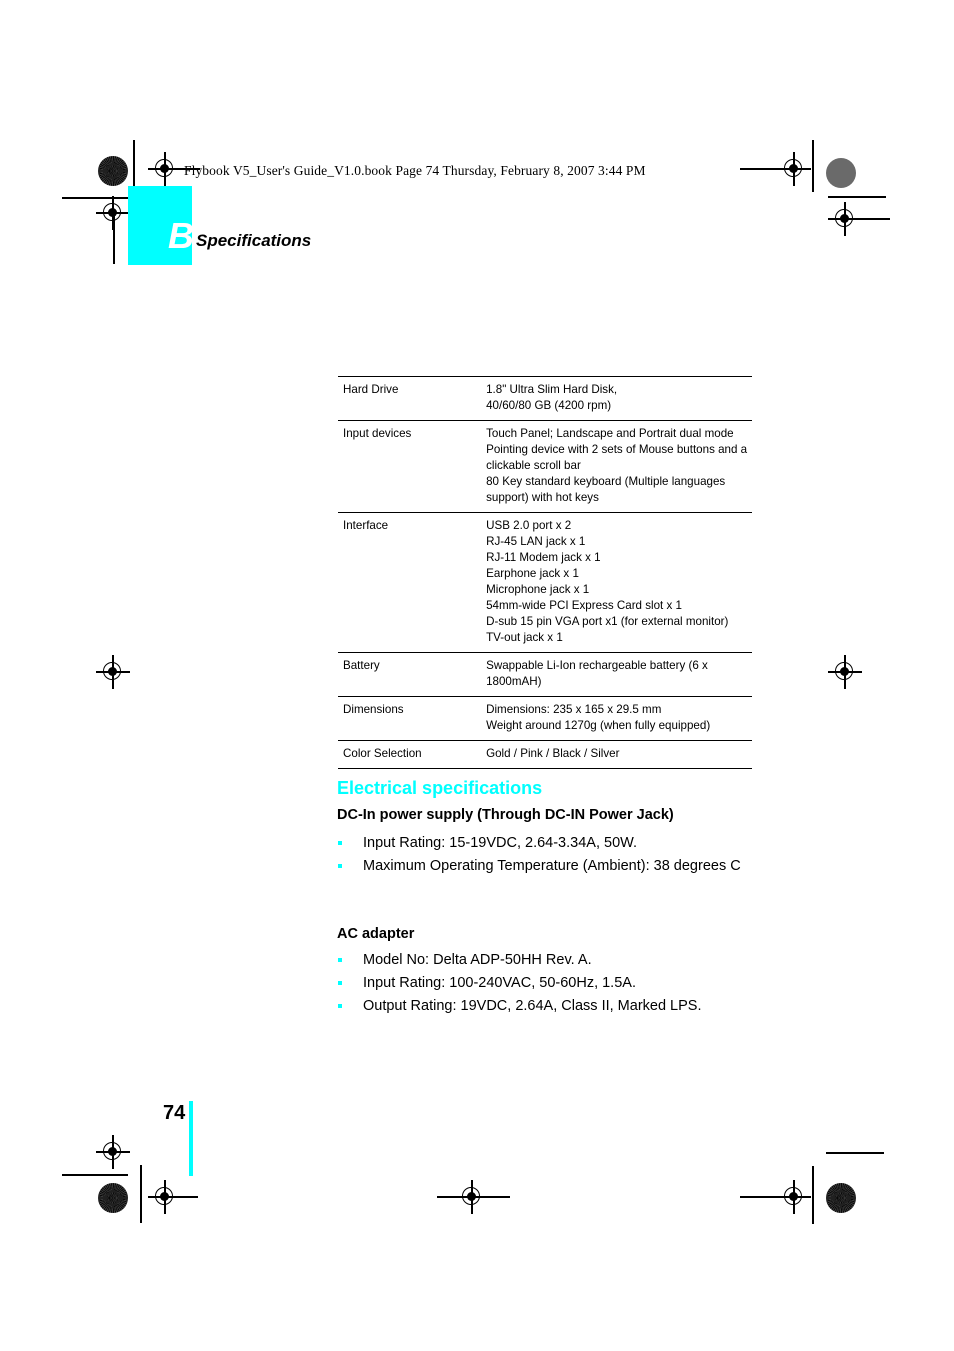 The width and height of the screenshot is (954, 1351). Describe the element at coordinates (190, 1197) in the screenshot. I see `trim-line-bottom-left-h` at that location.